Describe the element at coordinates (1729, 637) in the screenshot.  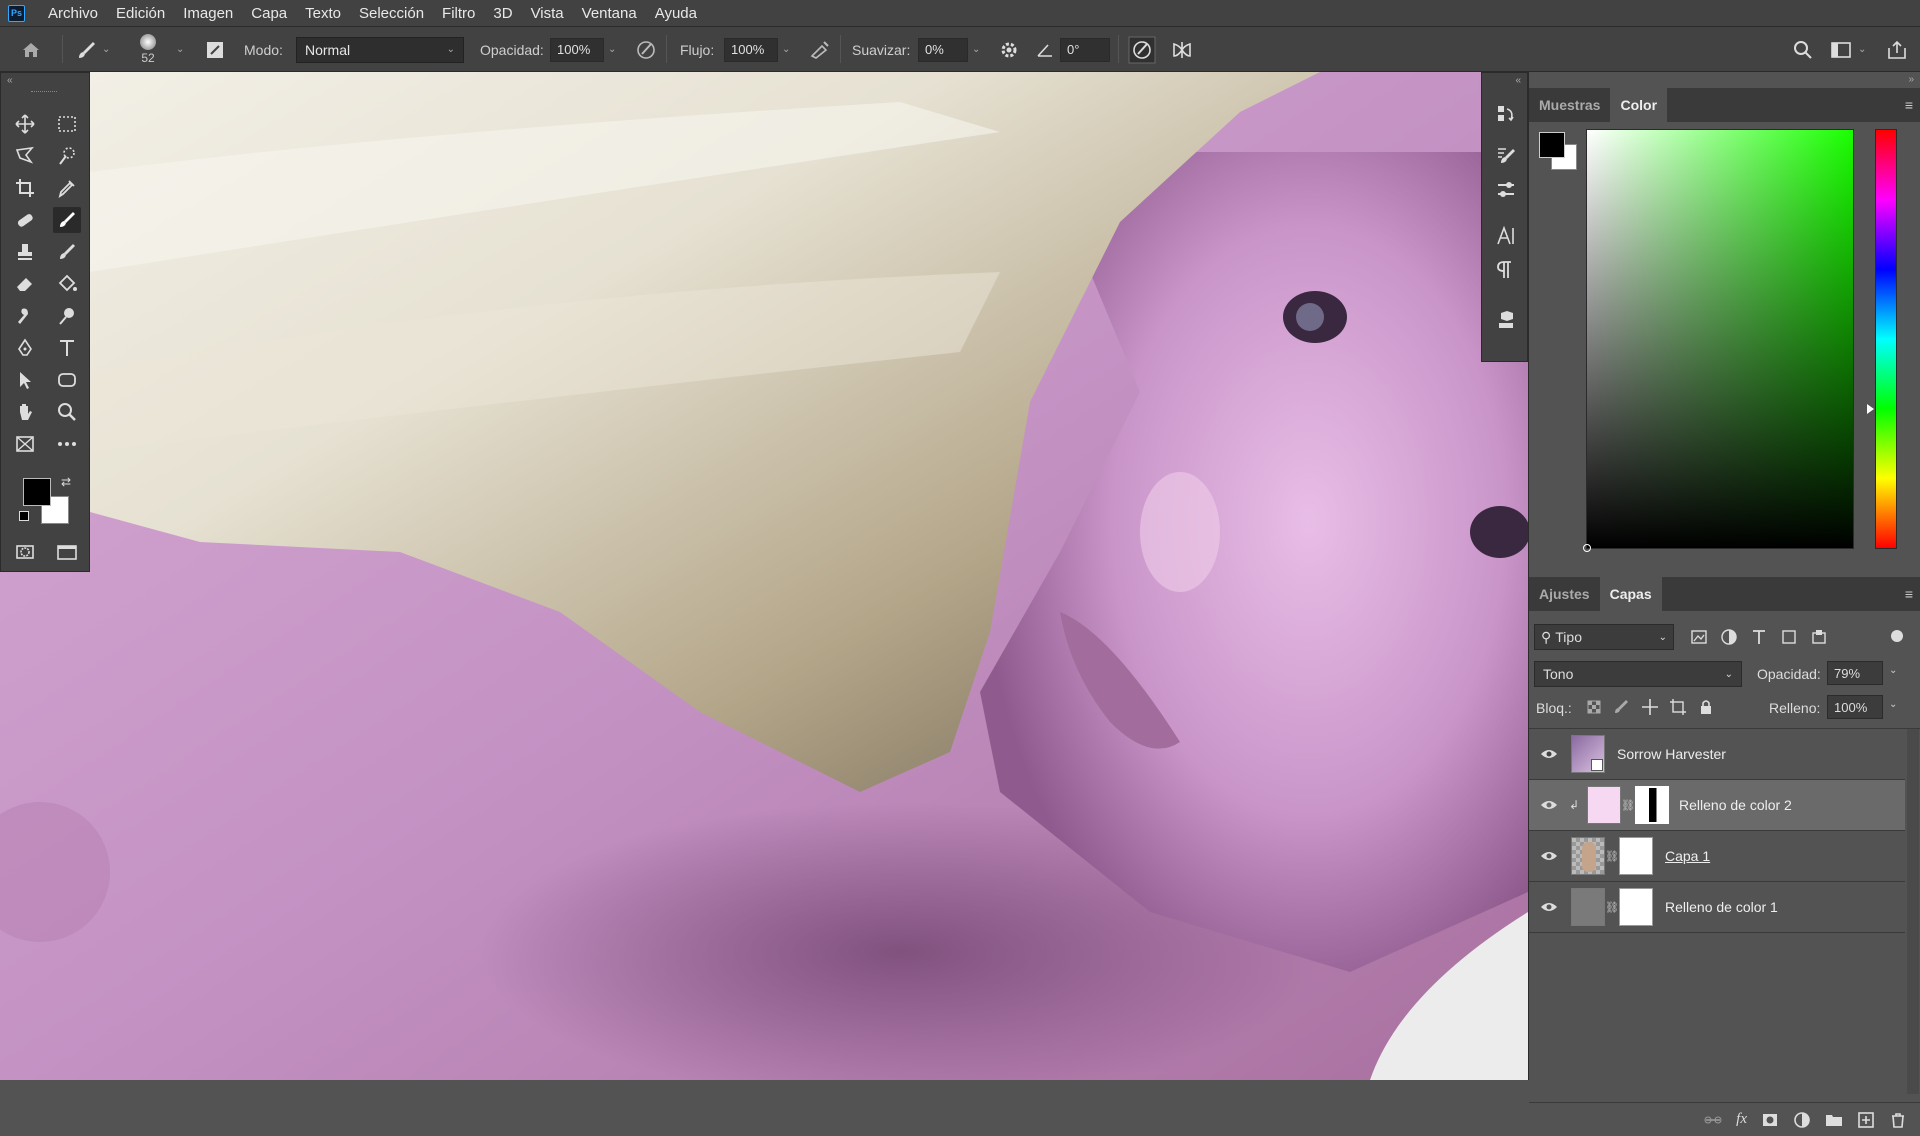
I see `adjustment-filter-icon` at that location.